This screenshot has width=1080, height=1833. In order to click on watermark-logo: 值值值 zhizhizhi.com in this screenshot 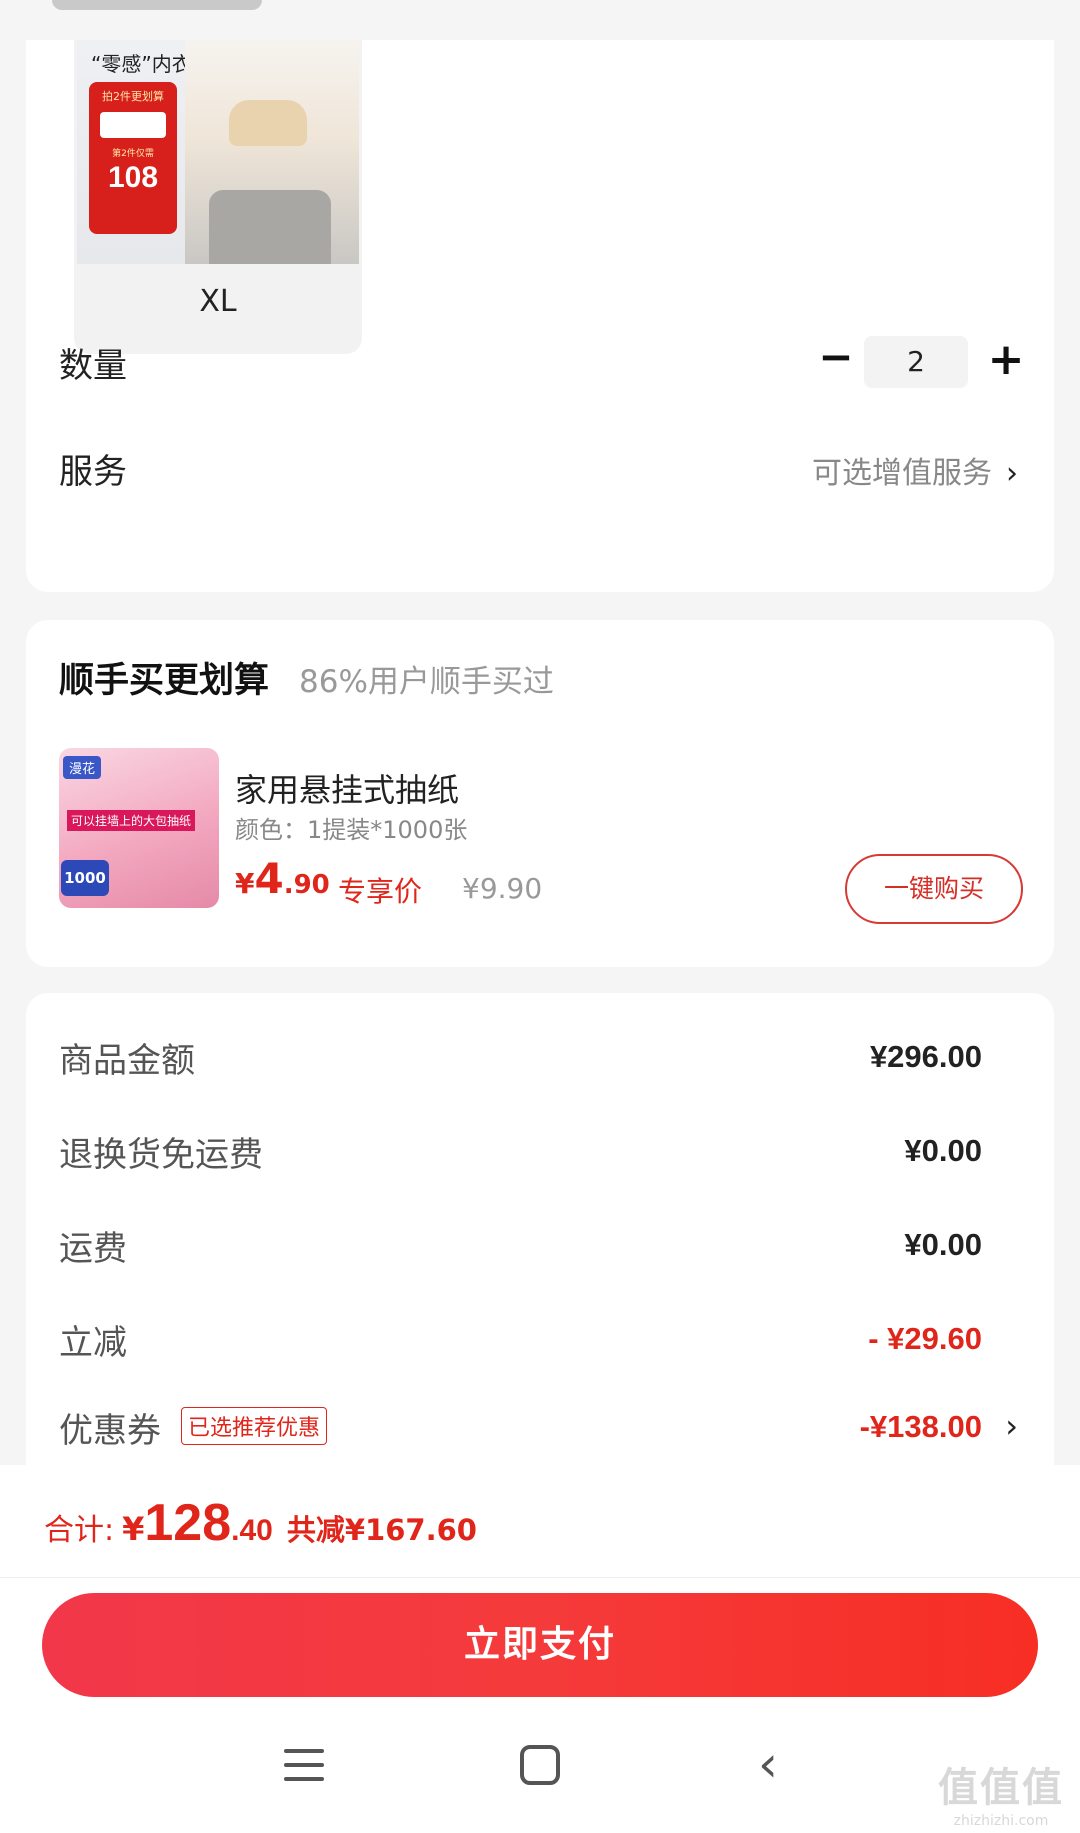, I will do `click(1001, 1792)`.